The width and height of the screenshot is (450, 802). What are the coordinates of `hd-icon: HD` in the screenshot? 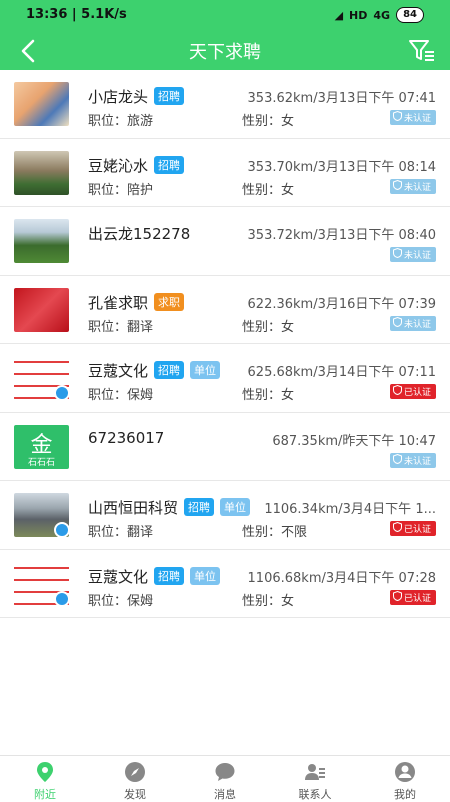 It's located at (358, 15).